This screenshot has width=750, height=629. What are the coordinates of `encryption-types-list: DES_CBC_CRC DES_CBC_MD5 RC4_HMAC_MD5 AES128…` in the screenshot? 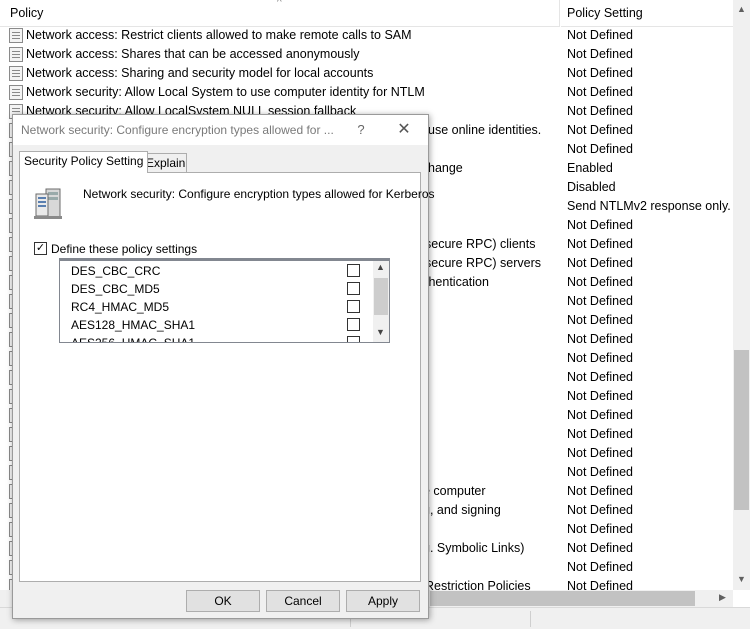 It's located at (224, 300).